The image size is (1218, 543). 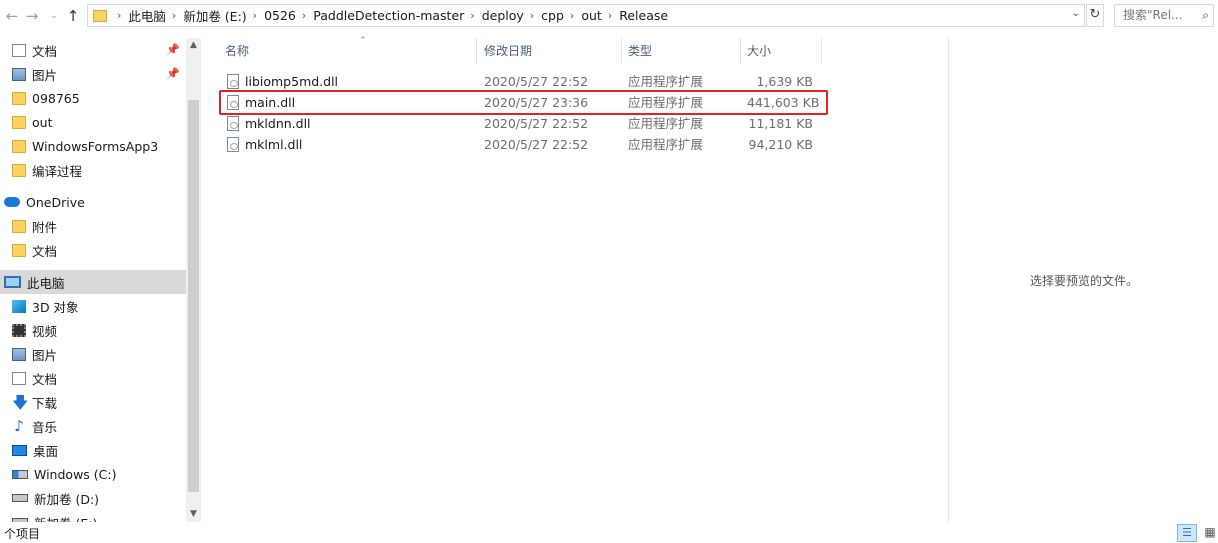 I want to click on search-input: 搜索"Rel... ⌕, so click(x=1164, y=15).